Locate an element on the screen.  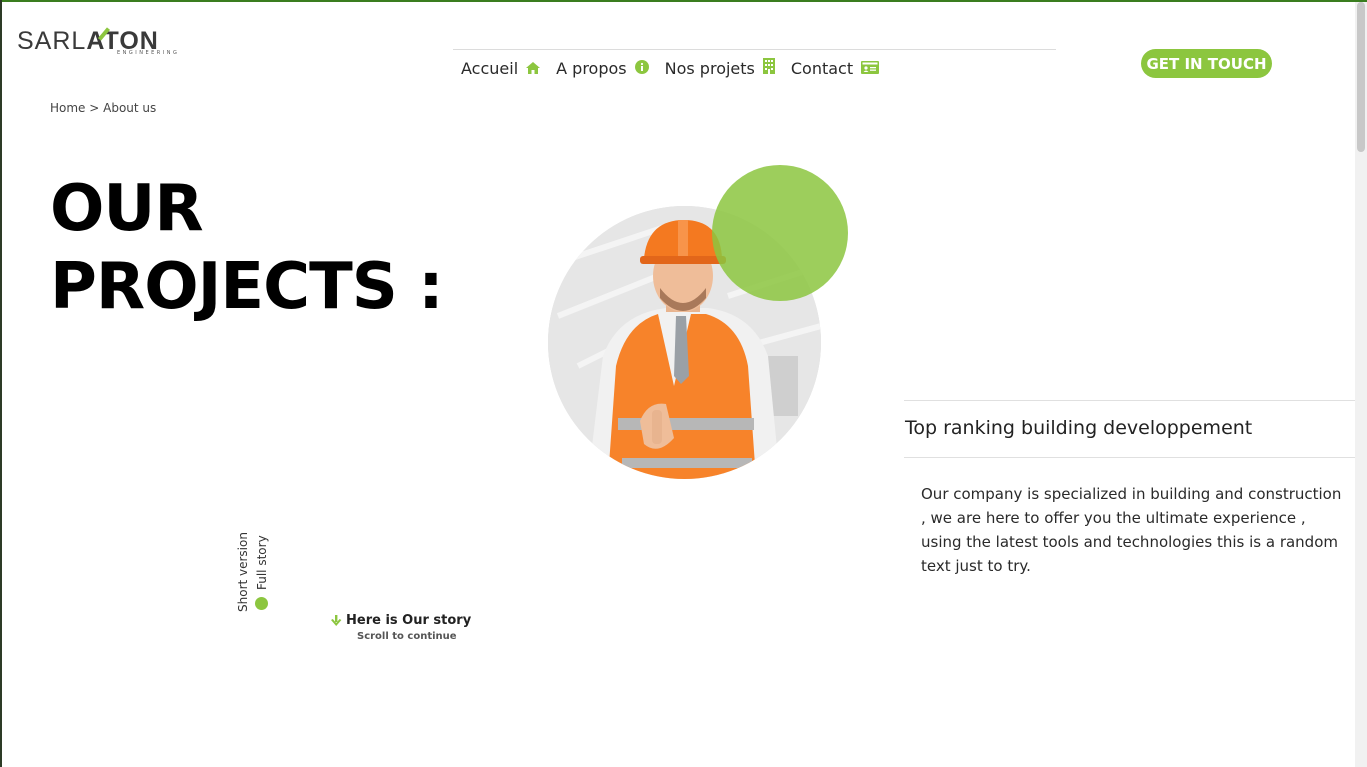
decorative-green-circle is located at coordinates (780, 233).